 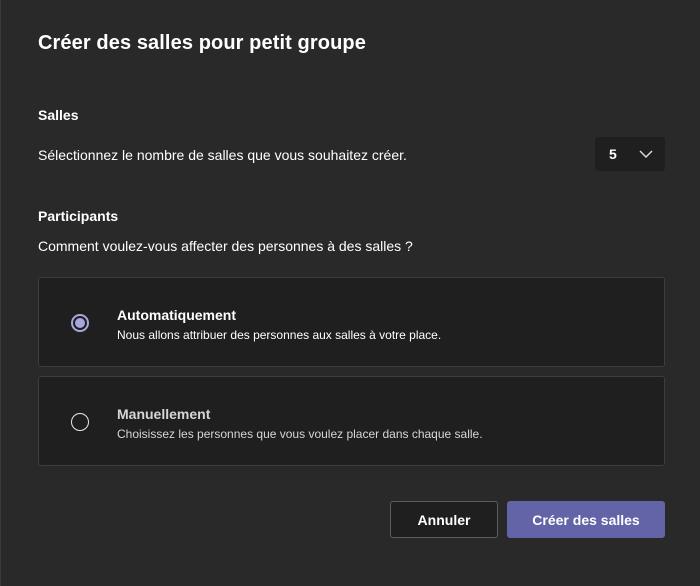 I want to click on room-count-dropdown: 5, so click(x=630, y=154).